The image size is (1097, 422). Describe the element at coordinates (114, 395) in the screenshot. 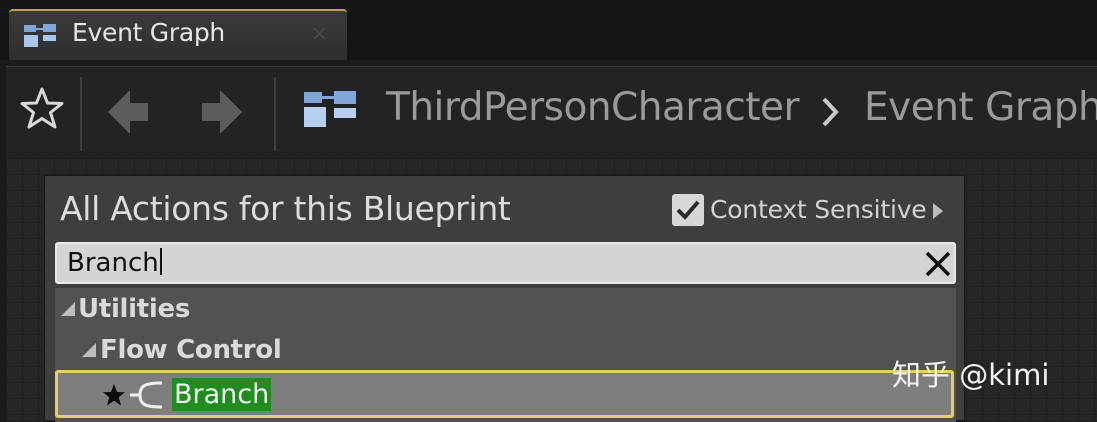

I see `favorite-star-icon` at that location.